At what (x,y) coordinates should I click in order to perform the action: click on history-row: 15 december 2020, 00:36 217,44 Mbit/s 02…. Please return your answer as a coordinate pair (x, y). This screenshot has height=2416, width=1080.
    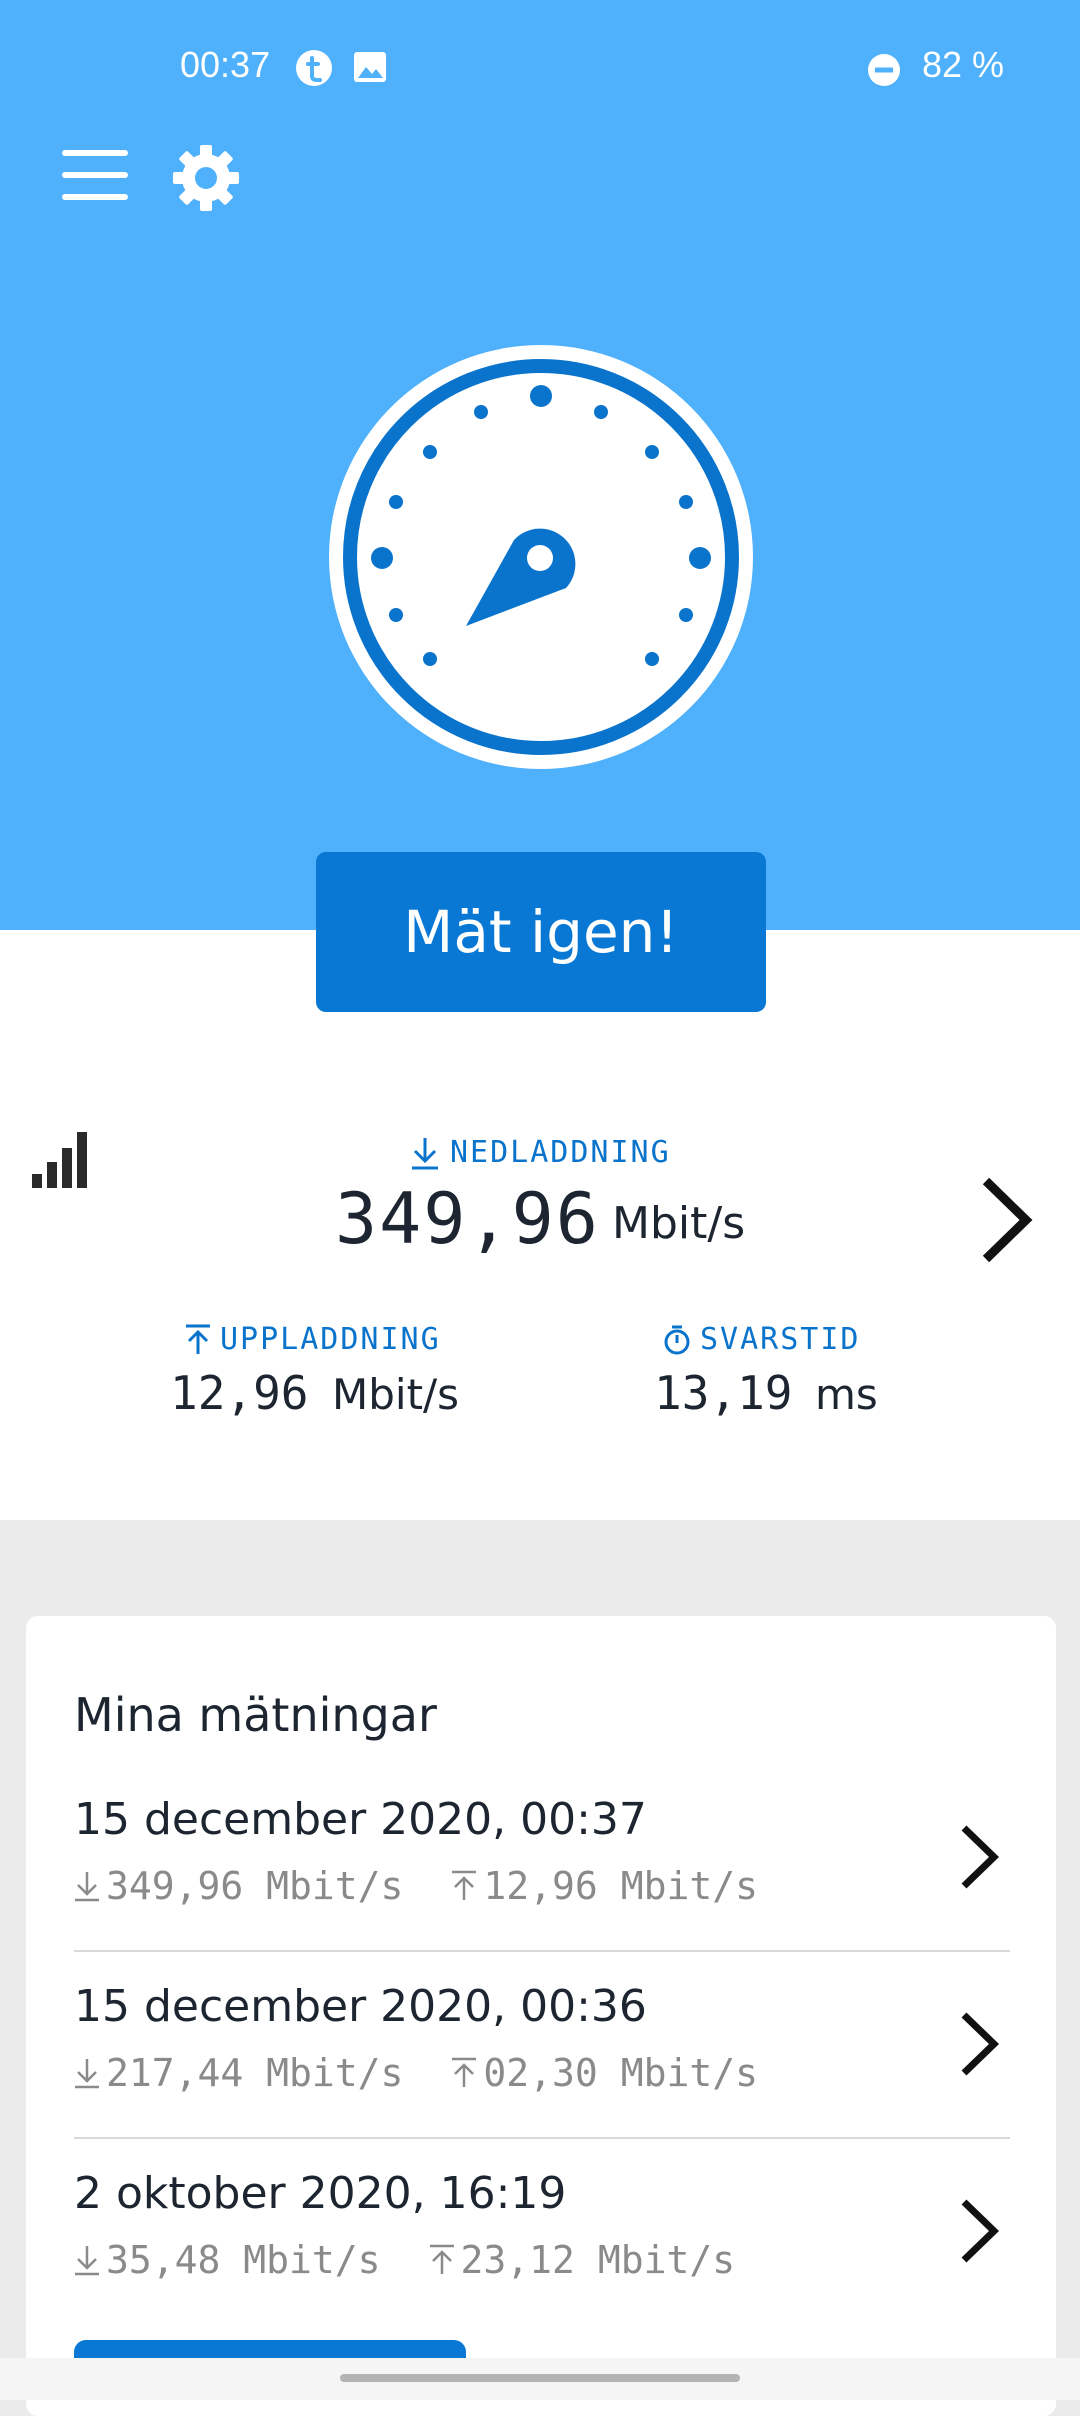
    Looking at the image, I should click on (542, 2046).